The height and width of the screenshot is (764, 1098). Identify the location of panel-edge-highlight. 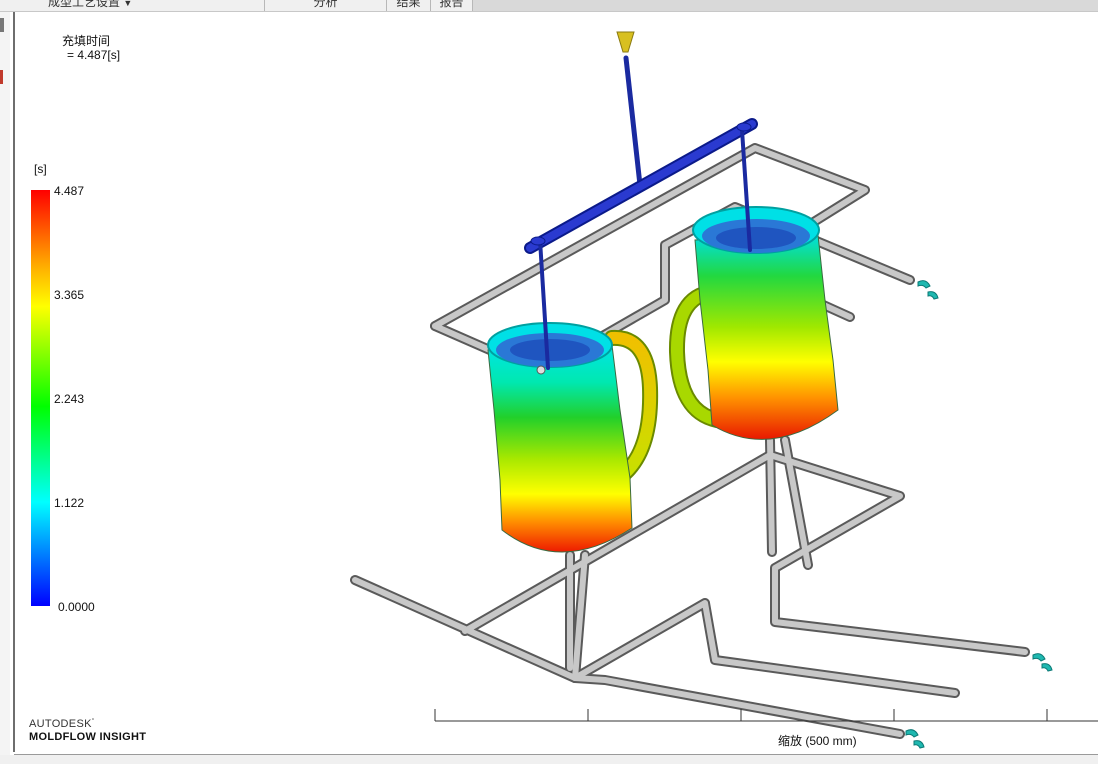
(1, 77).